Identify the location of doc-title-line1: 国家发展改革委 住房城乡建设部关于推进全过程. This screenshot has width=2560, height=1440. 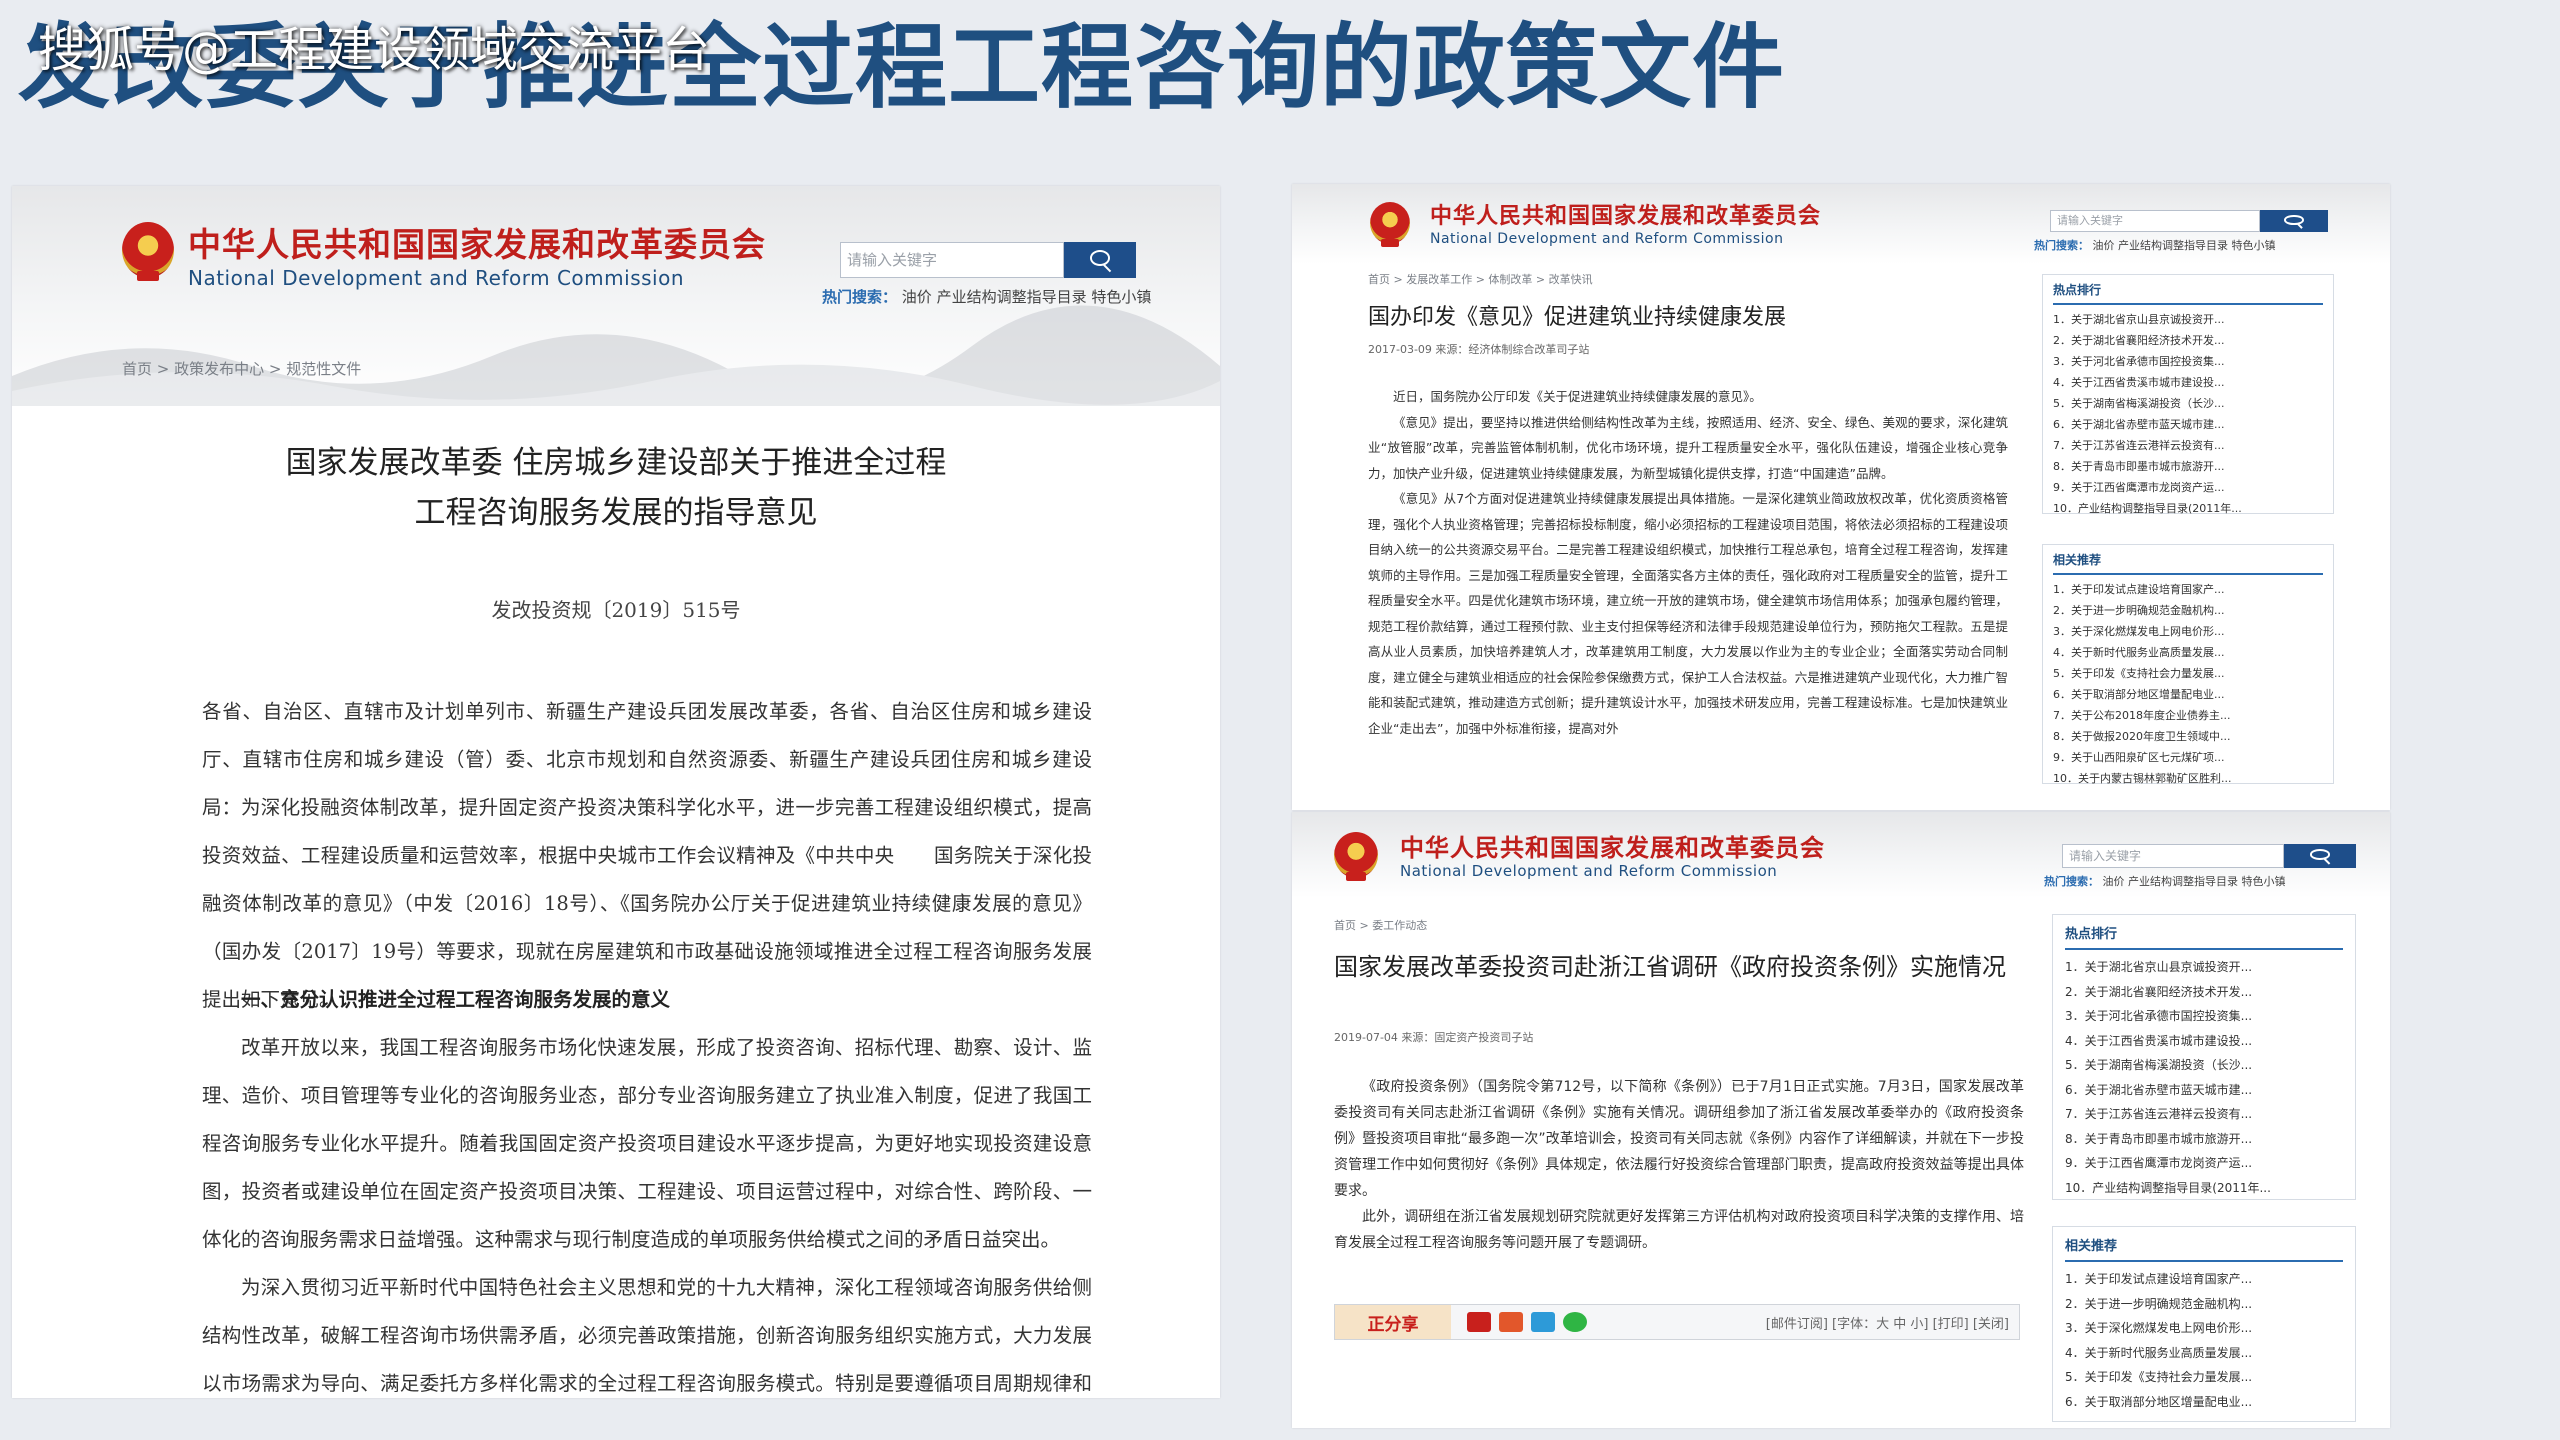
(616, 463).